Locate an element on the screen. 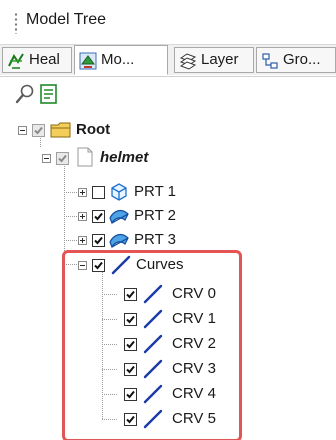 Image resolution: width=336 pixels, height=440 pixels. checkbox-prt2 is located at coordinates (98, 216).